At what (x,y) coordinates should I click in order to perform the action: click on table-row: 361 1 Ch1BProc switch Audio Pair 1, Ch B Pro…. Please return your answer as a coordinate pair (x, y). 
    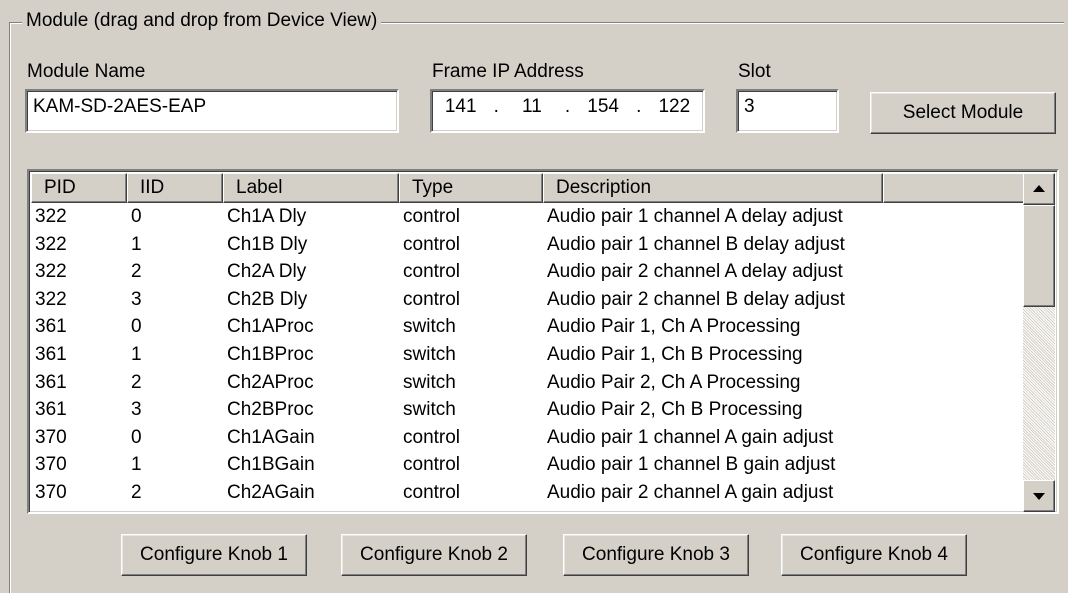
    Looking at the image, I should click on (529, 355).